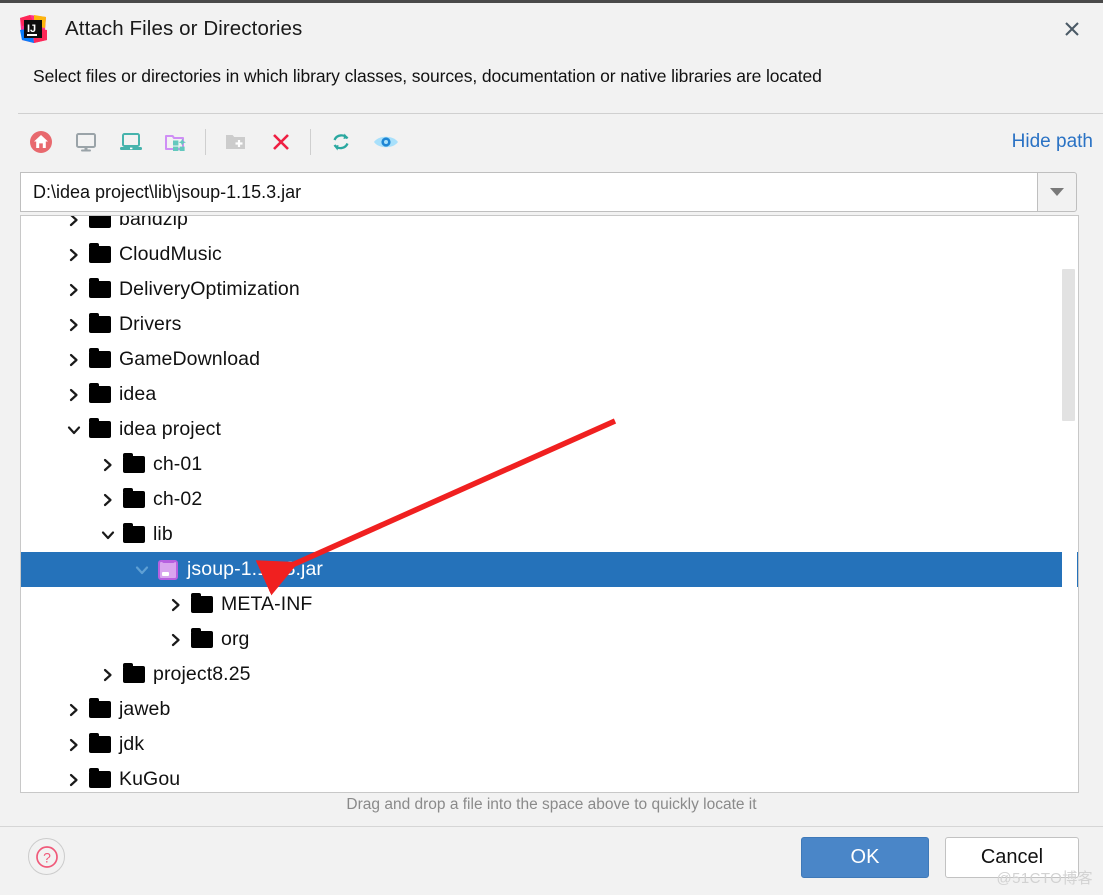 This screenshot has height=895, width=1103. Describe the element at coordinates (163, 534) in the screenshot. I see `tree-row-label: lib` at that location.